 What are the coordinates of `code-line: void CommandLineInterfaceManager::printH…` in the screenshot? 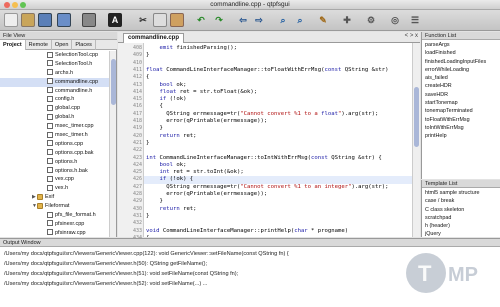 It's located at (247, 231).